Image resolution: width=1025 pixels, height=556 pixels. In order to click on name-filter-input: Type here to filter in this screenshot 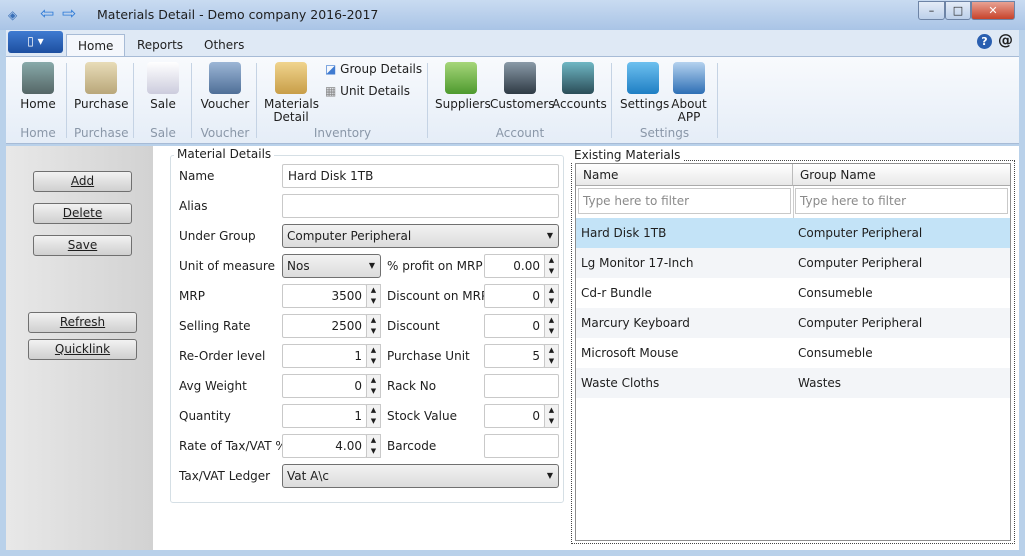, I will do `click(684, 201)`.